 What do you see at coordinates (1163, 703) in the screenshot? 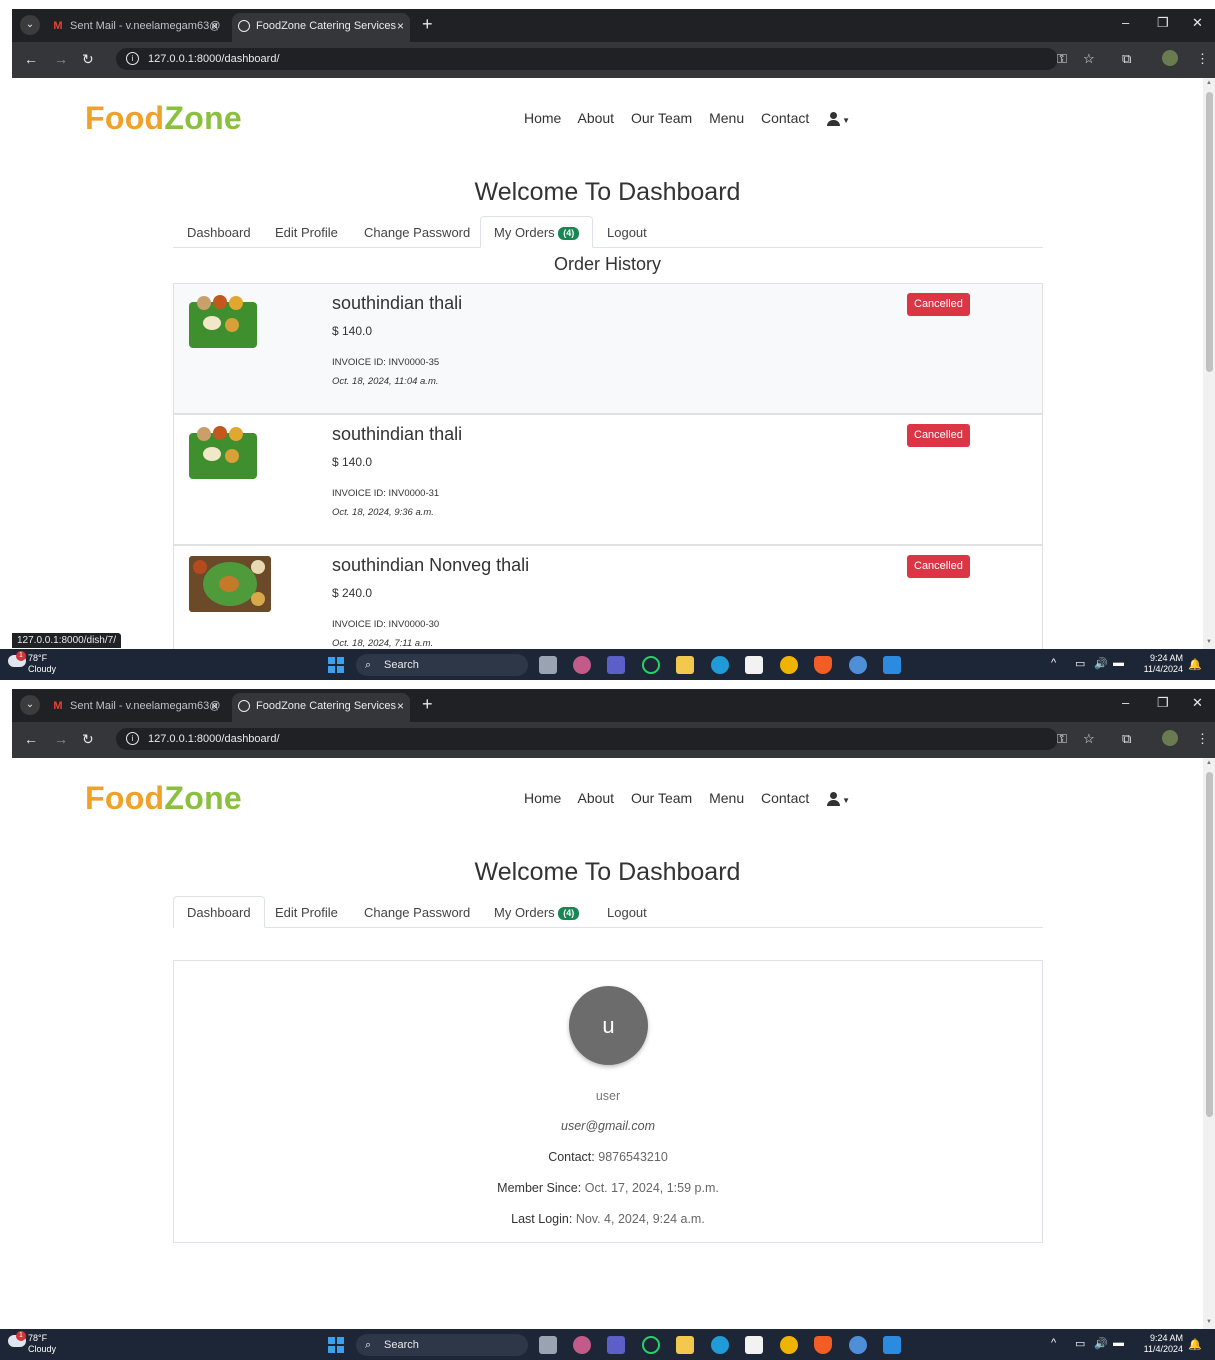
I see `restore-icon: ❐` at bounding box center [1163, 703].